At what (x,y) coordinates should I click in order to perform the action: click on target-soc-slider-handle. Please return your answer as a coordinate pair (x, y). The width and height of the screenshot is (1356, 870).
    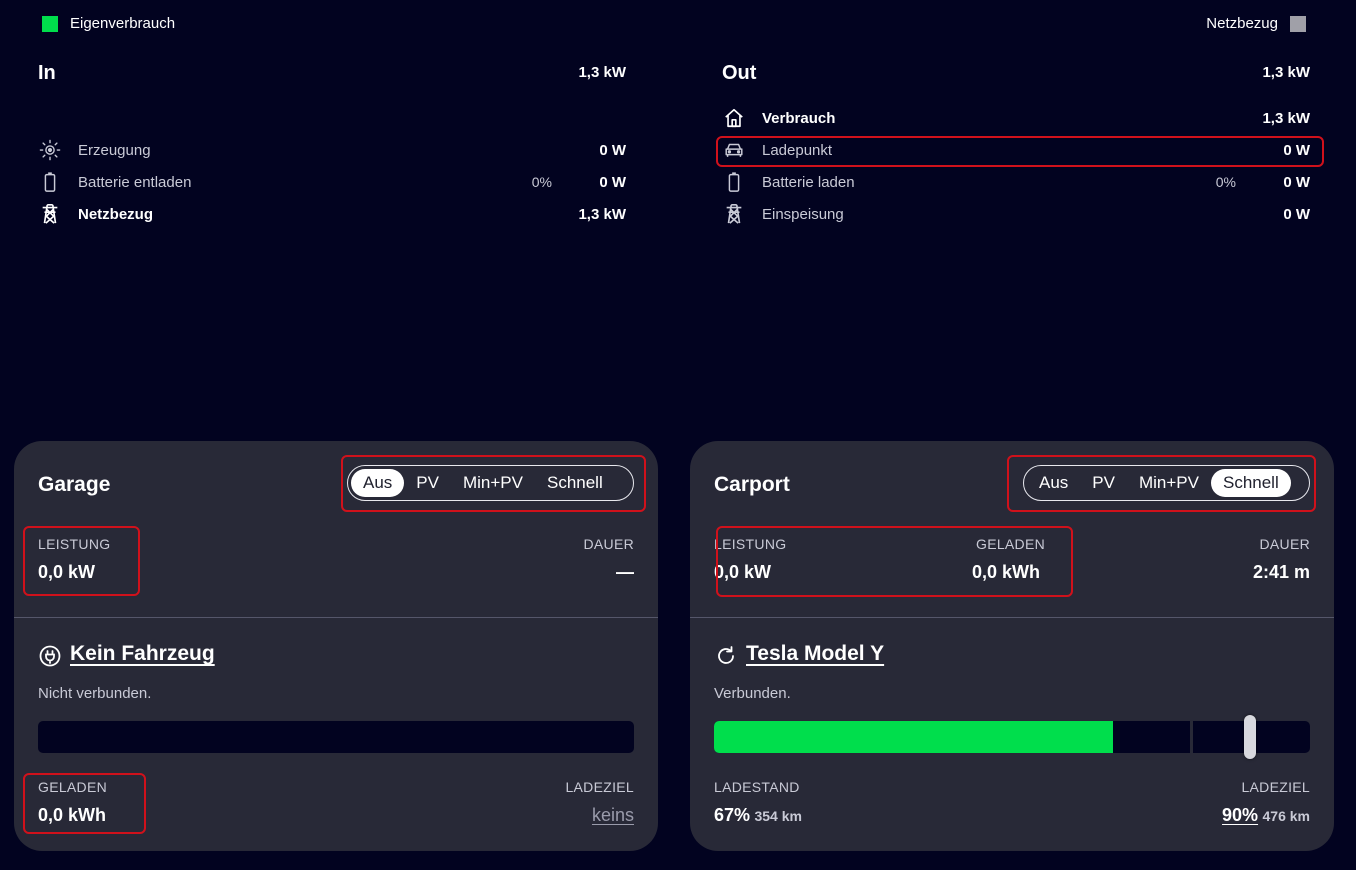
    Looking at the image, I should click on (1250, 737).